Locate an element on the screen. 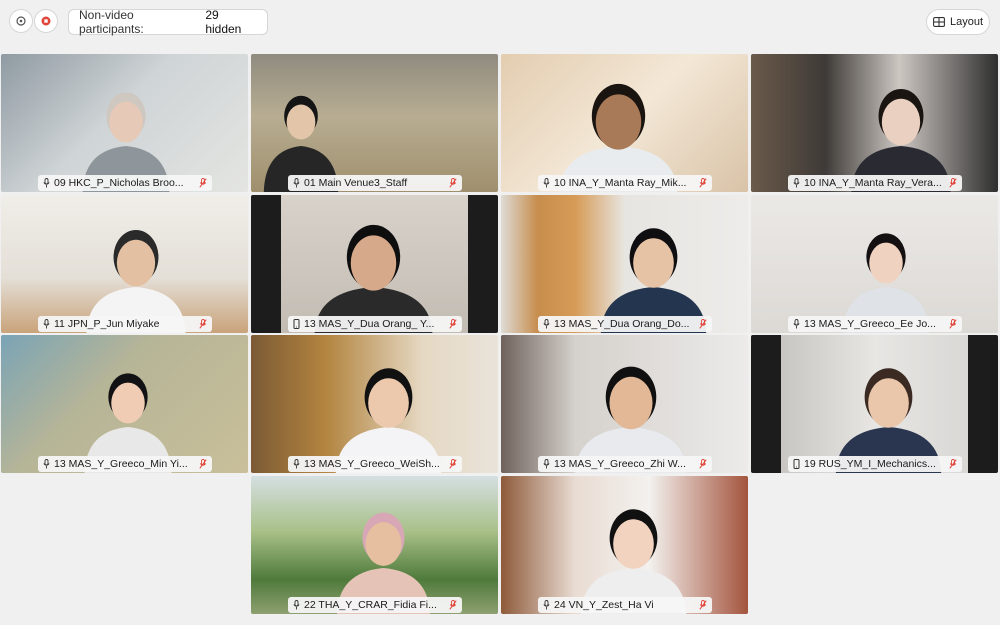  hidden-count: 29 hidden is located at coordinates (223, 22).